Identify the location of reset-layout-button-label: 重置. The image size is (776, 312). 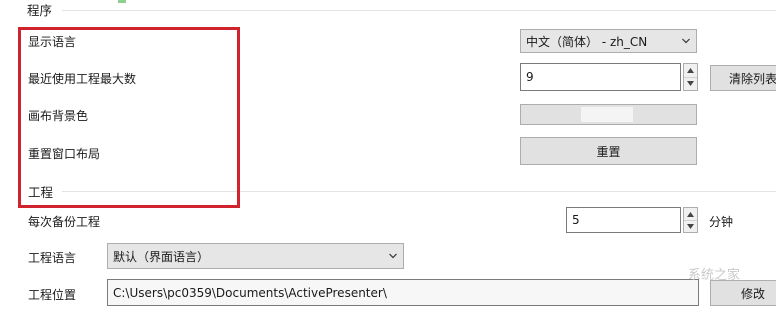
(608, 151).